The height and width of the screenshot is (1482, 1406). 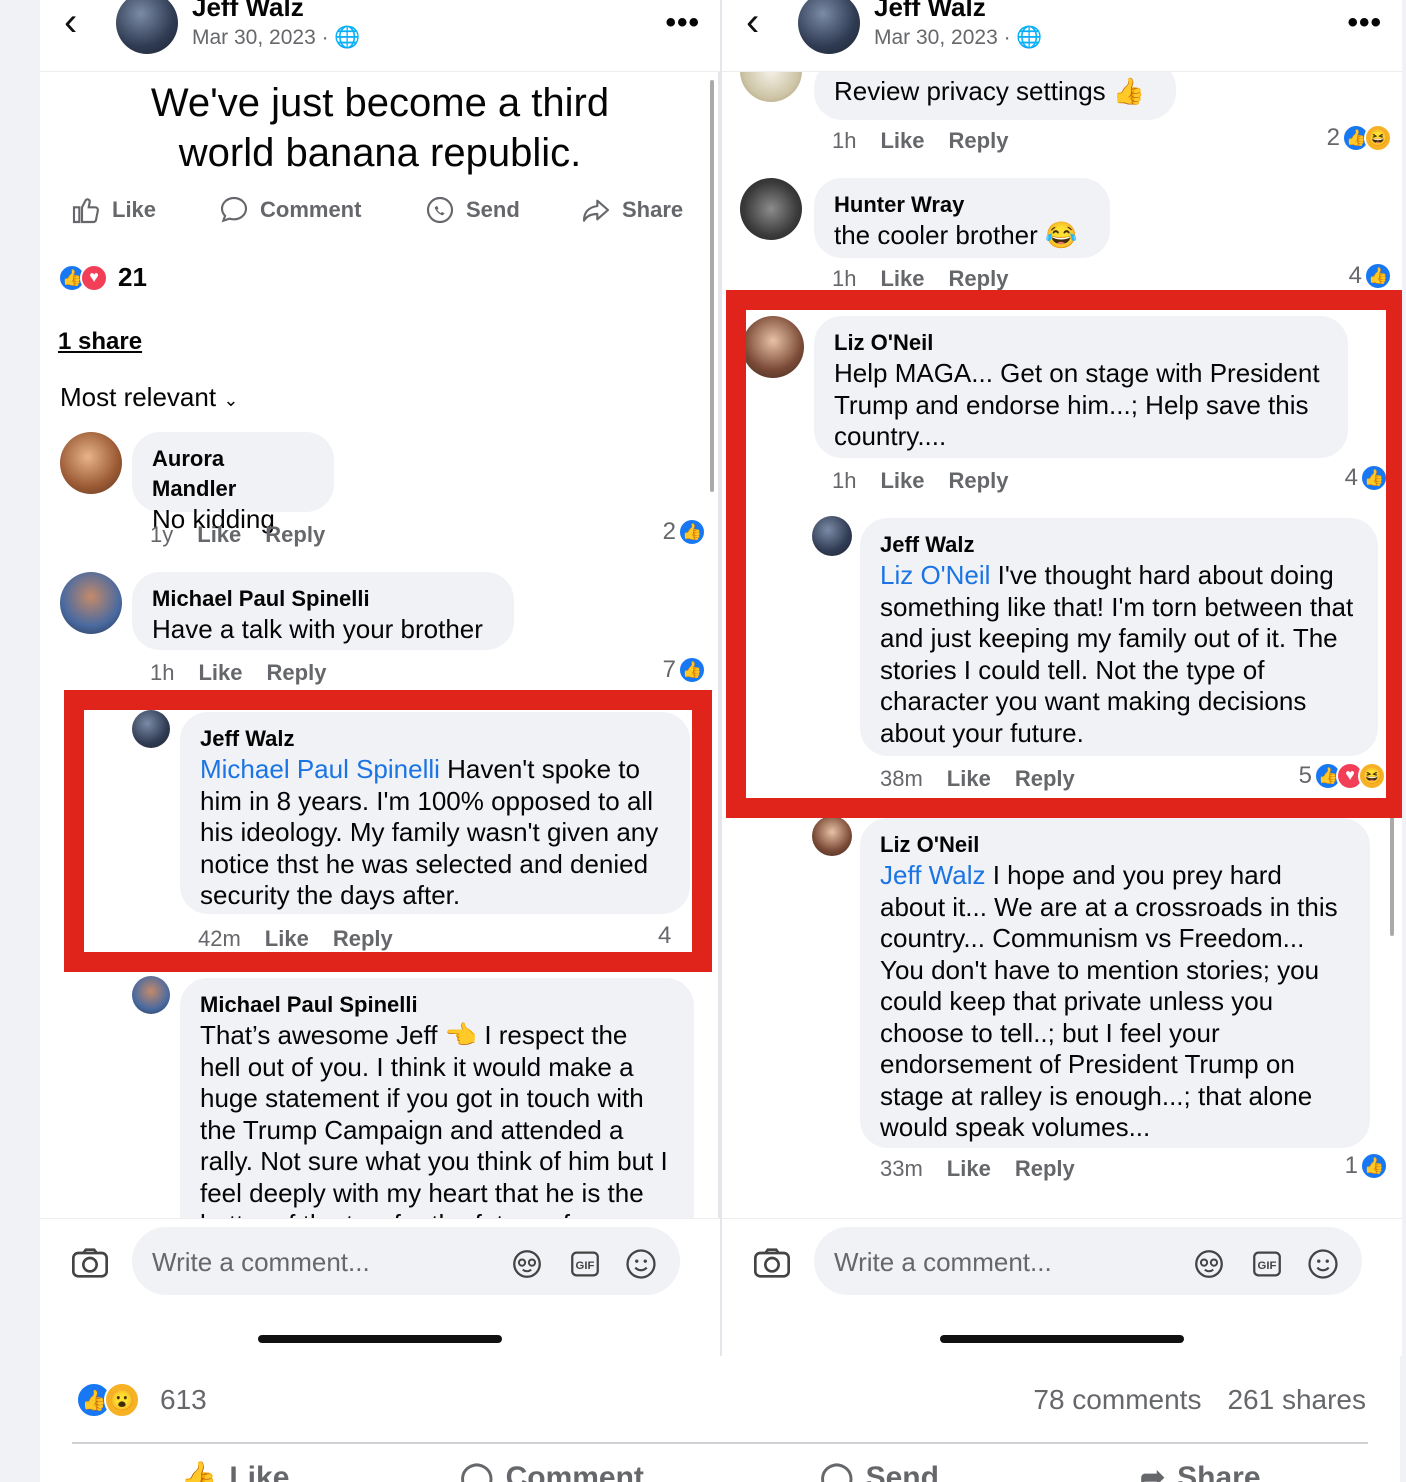 I want to click on comment-text: Review privacy settings 👍, so click(x=990, y=91).